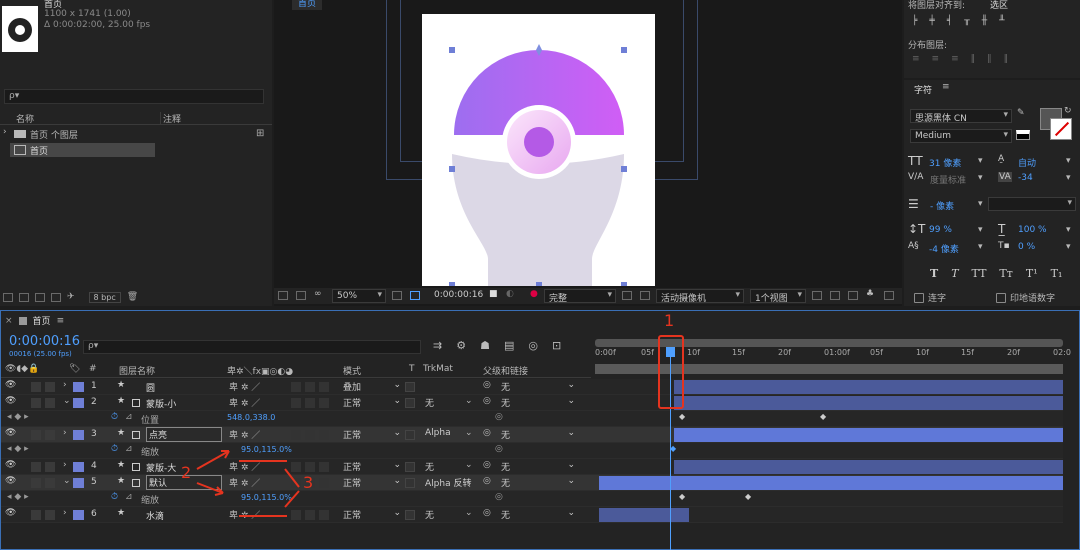 The width and height of the screenshot is (1080, 550). Describe the element at coordinates (778, 296) in the screenshot. I see `views-select: 1个视图` at that location.